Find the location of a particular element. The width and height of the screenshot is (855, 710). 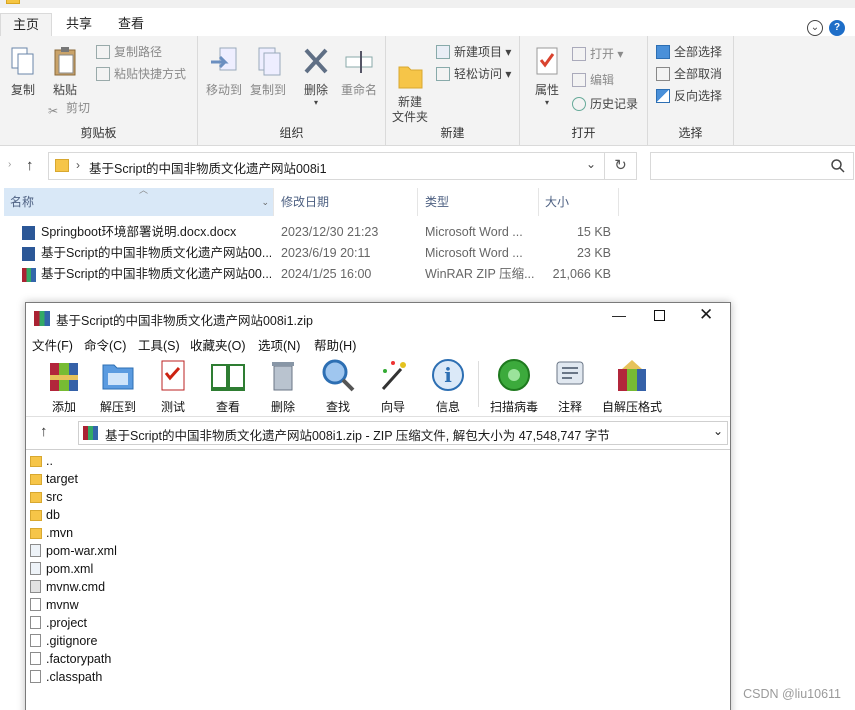

copy-to-label: 复制到 is located at coordinates (267, 90).